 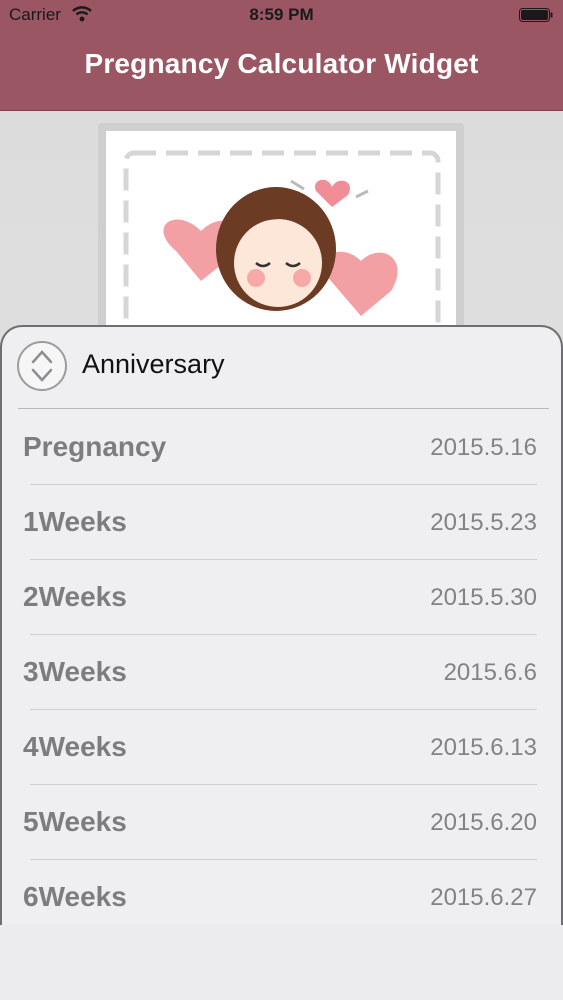 What do you see at coordinates (281, 63) in the screenshot?
I see `page-title: Pregnancy Calculator Widget` at bounding box center [281, 63].